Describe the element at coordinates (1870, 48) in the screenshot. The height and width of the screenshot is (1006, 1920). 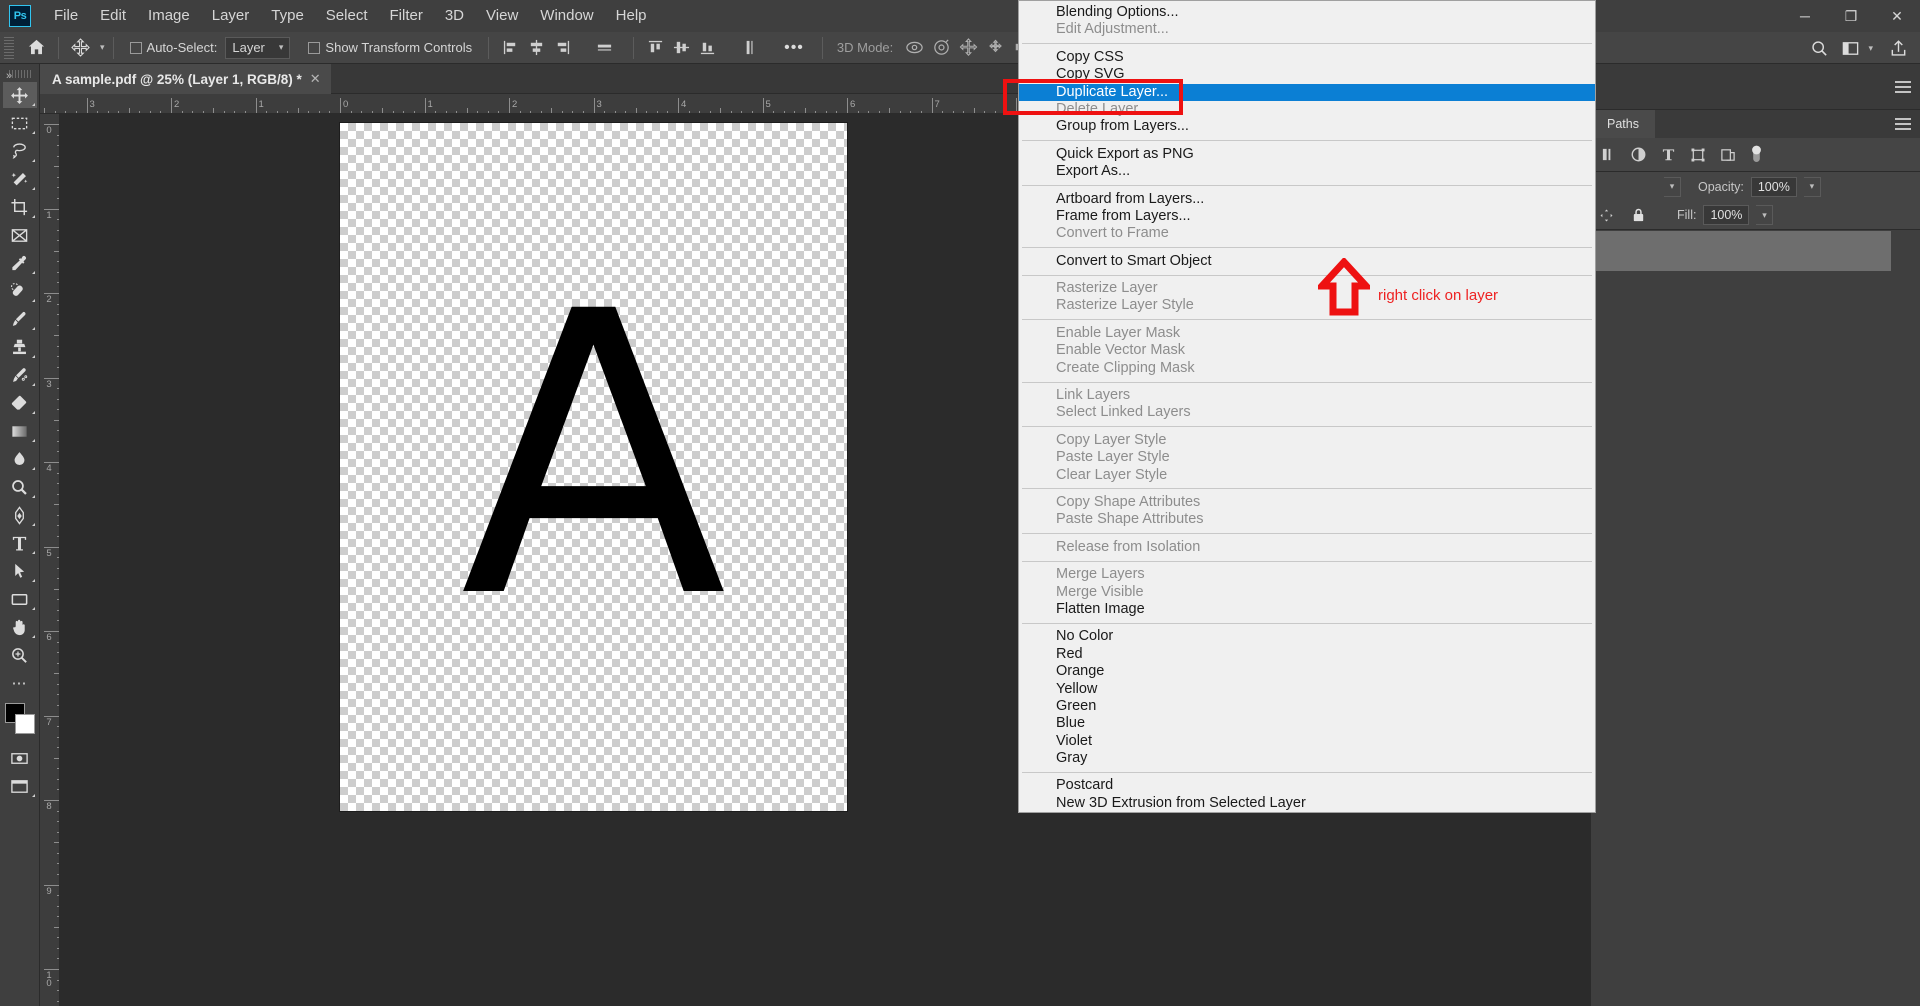
I see `arrange-caret-icon: ▾` at that location.